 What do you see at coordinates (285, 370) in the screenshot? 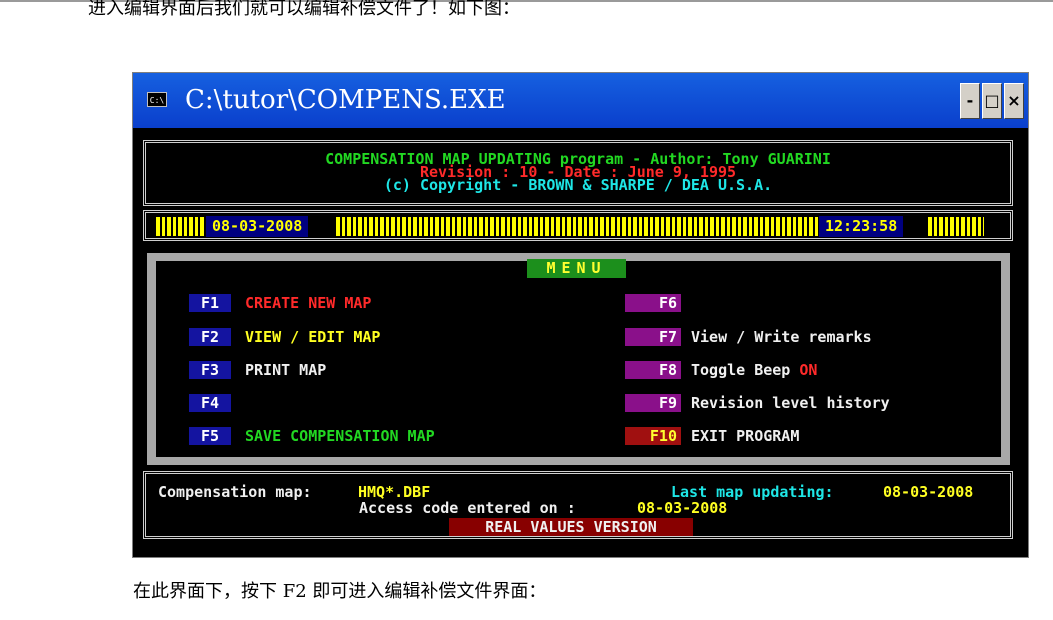
I see `menu-item-print-map: PRINT MAP` at bounding box center [285, 370].